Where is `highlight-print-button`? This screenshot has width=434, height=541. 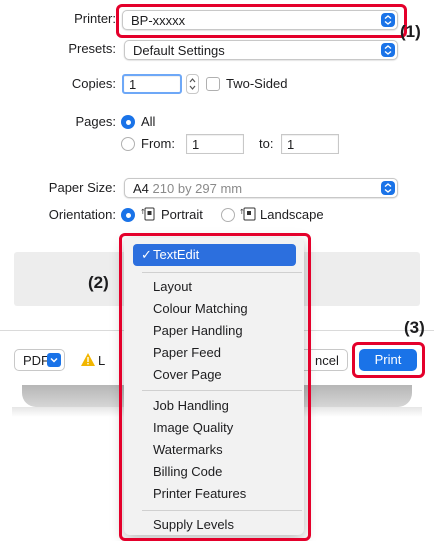 highlight-print-button is located at coordinates (388, 360).